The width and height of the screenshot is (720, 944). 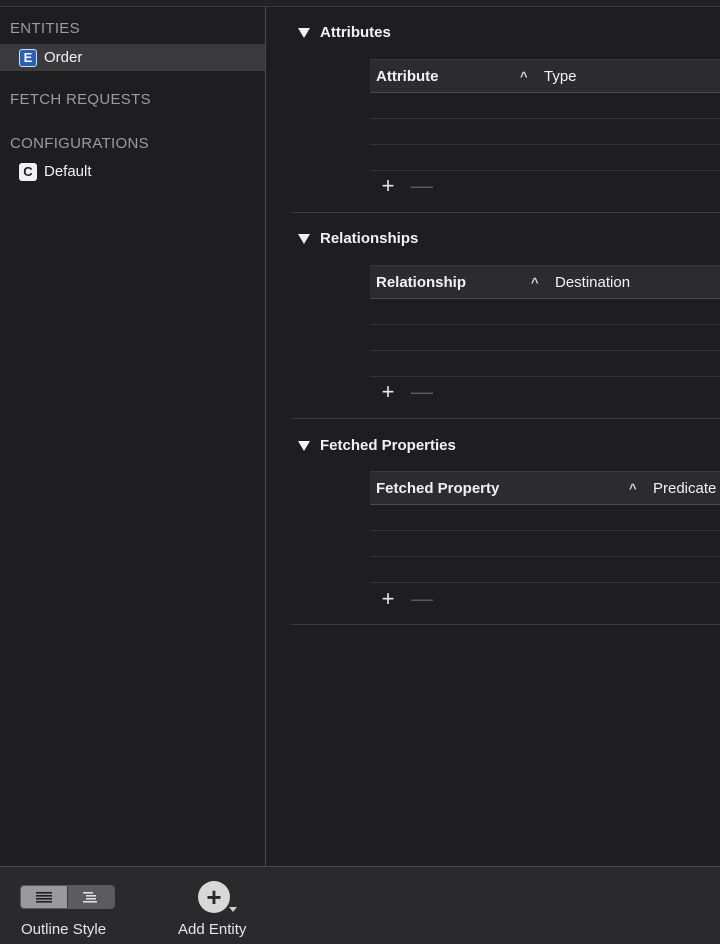 What do you see at coordinates (355, 32) in the screenshot?
I see `attributes-title: Attributes` at bounding box center [355, 32].